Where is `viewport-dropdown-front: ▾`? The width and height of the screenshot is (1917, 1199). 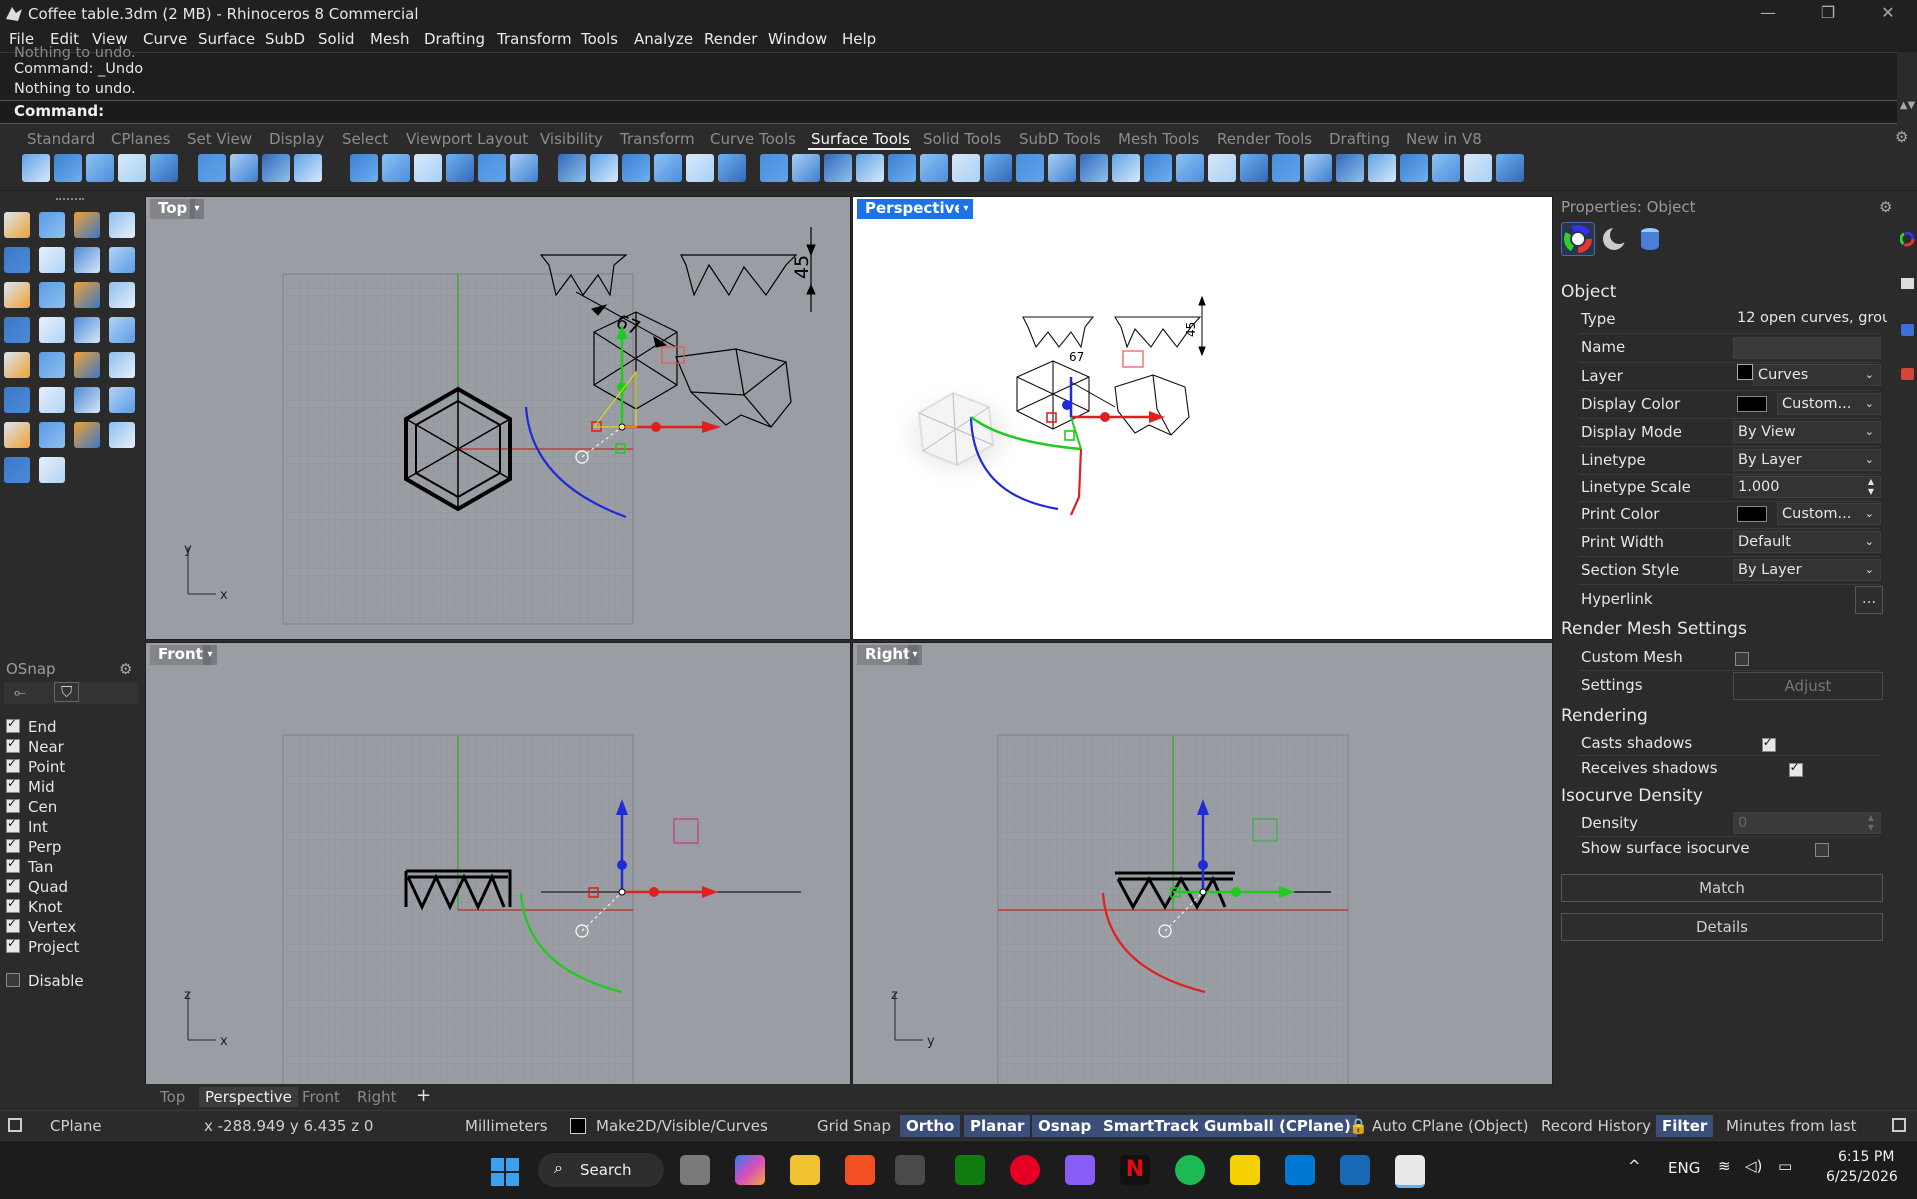 viewport-dropdown-front: ▾ is located at coordinates (210, 655).